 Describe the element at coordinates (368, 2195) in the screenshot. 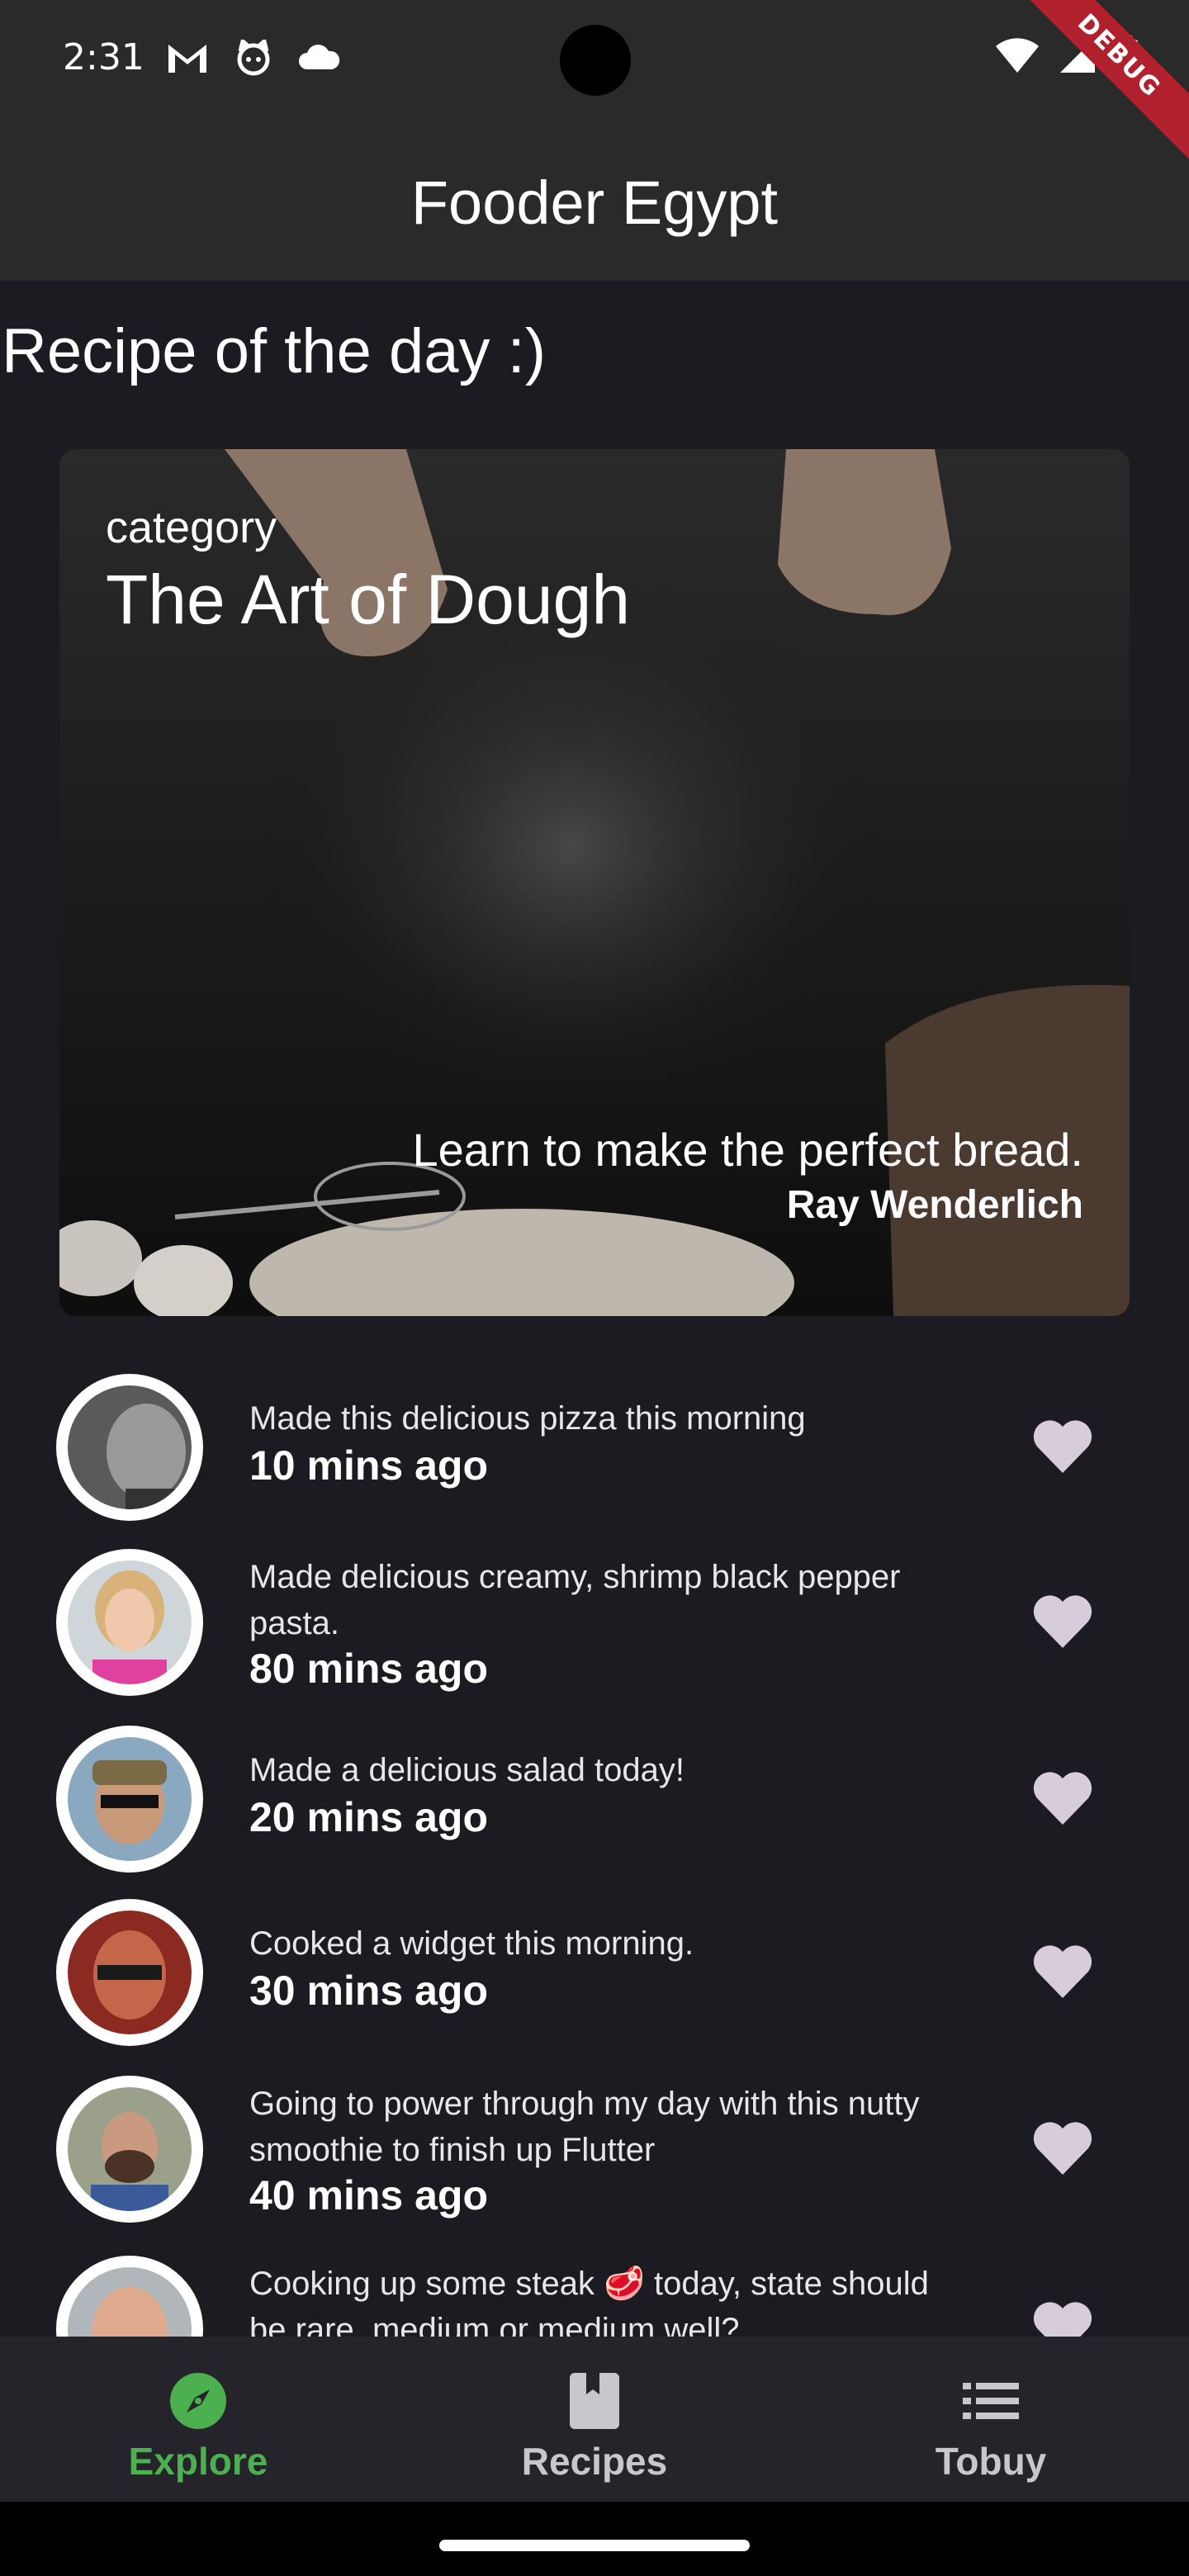

I see `post-time: 40 mins ago` at that location.